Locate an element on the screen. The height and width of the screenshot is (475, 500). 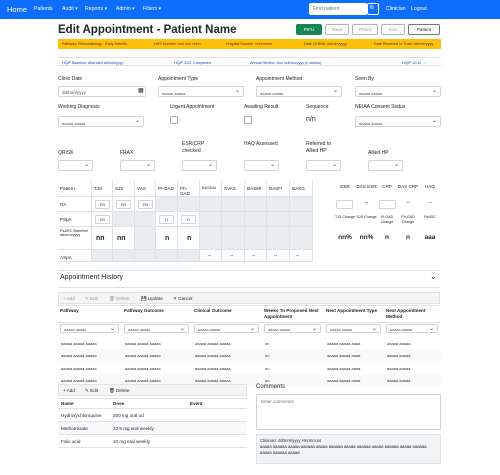
history-column-header: Weeks To Proposed Next Appointment is located at coordinates (291, 313).